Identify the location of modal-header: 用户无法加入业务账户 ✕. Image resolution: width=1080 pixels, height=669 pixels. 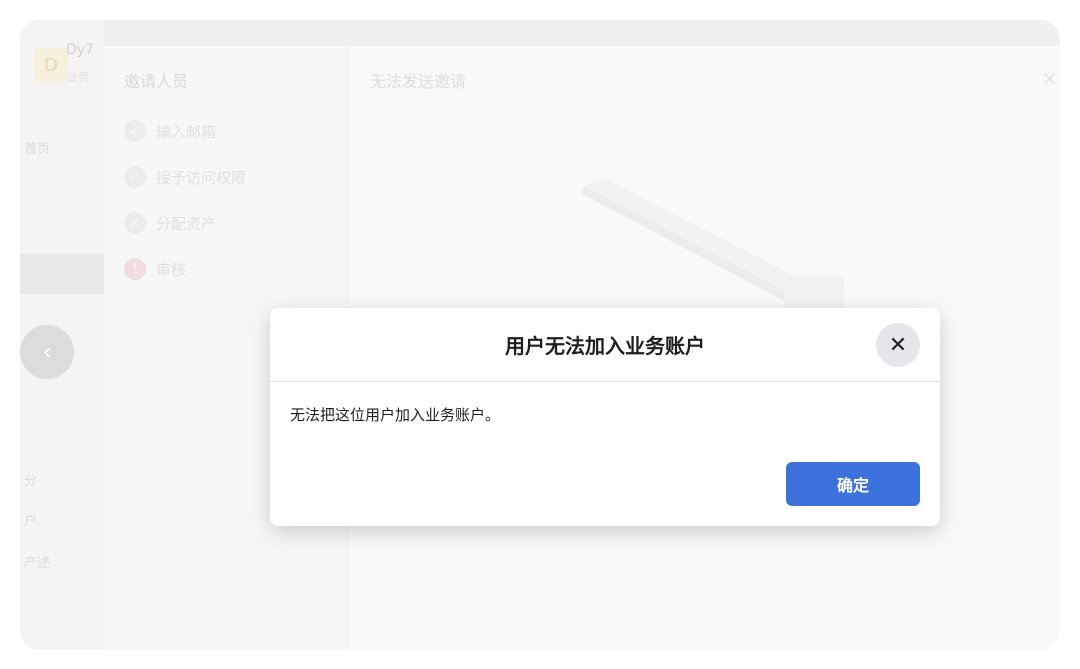
(605, 345).